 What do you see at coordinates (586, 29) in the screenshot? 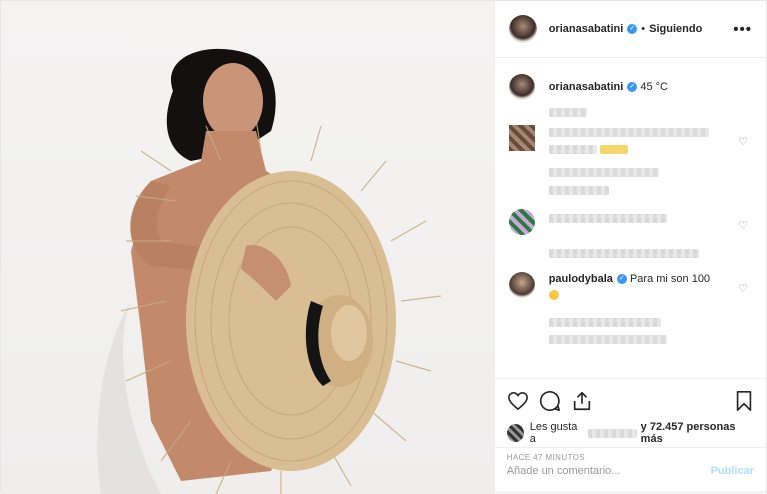
I see `author-username: orianasabatini` at bounding box center [586, 29].